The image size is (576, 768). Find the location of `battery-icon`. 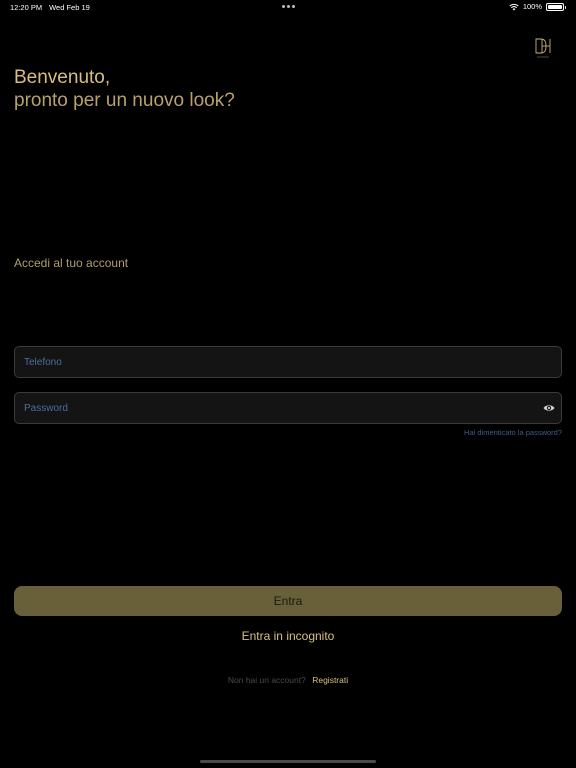

battery-icon is located at coordinates (556, 6).